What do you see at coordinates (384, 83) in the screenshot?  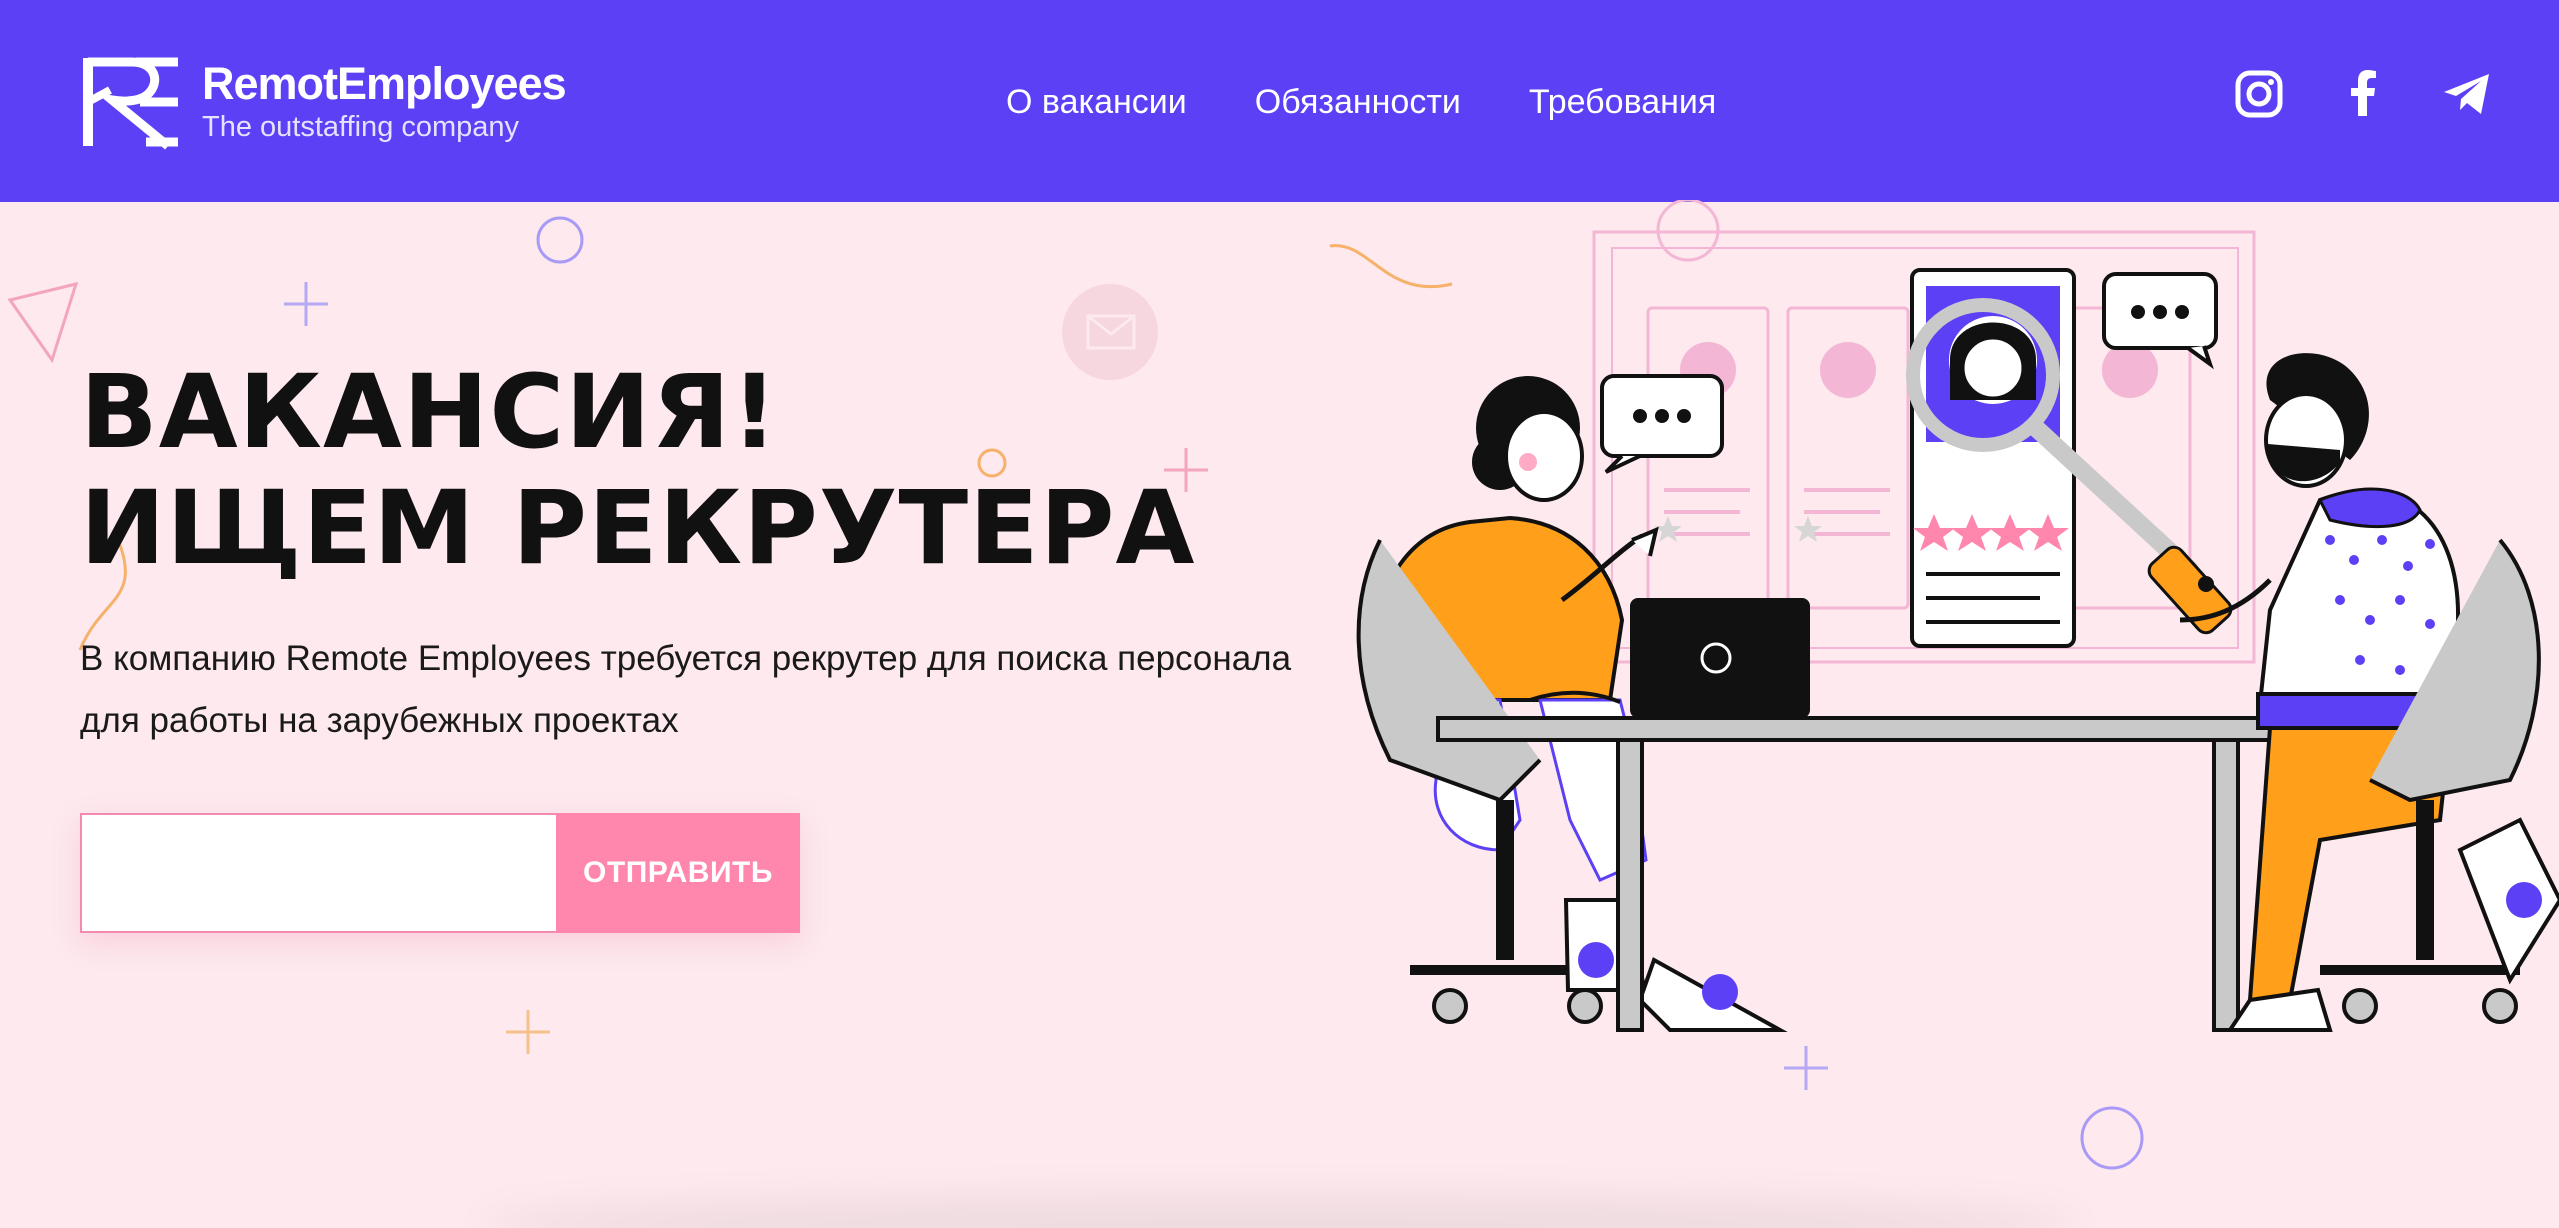 I see `brand-name: RemotEmployees` at bounding box center [384, 83].